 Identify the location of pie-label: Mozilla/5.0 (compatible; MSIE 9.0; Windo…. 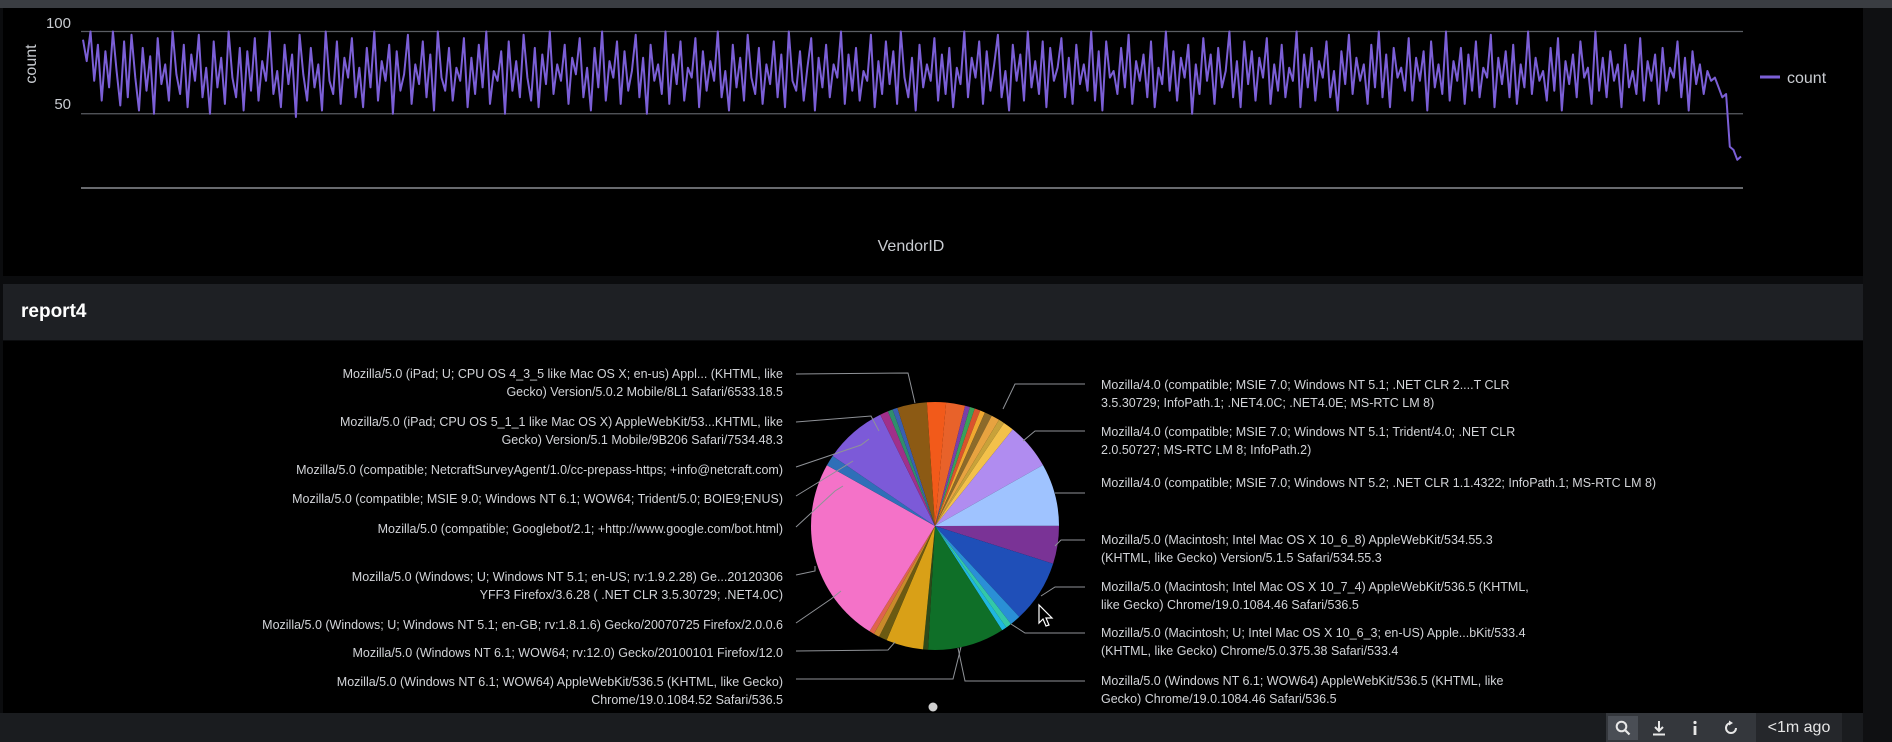
(537, 499).